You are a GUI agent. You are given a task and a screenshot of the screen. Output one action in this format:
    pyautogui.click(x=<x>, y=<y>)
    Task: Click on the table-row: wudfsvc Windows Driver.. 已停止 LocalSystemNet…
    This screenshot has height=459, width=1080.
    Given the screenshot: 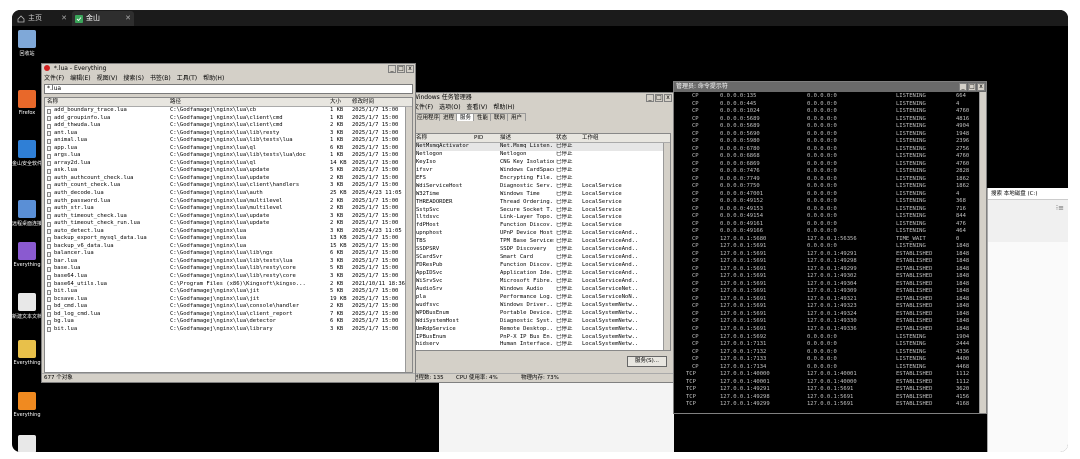 What is the action you would take?
    pyautogui.click(x=542, y=306)
    